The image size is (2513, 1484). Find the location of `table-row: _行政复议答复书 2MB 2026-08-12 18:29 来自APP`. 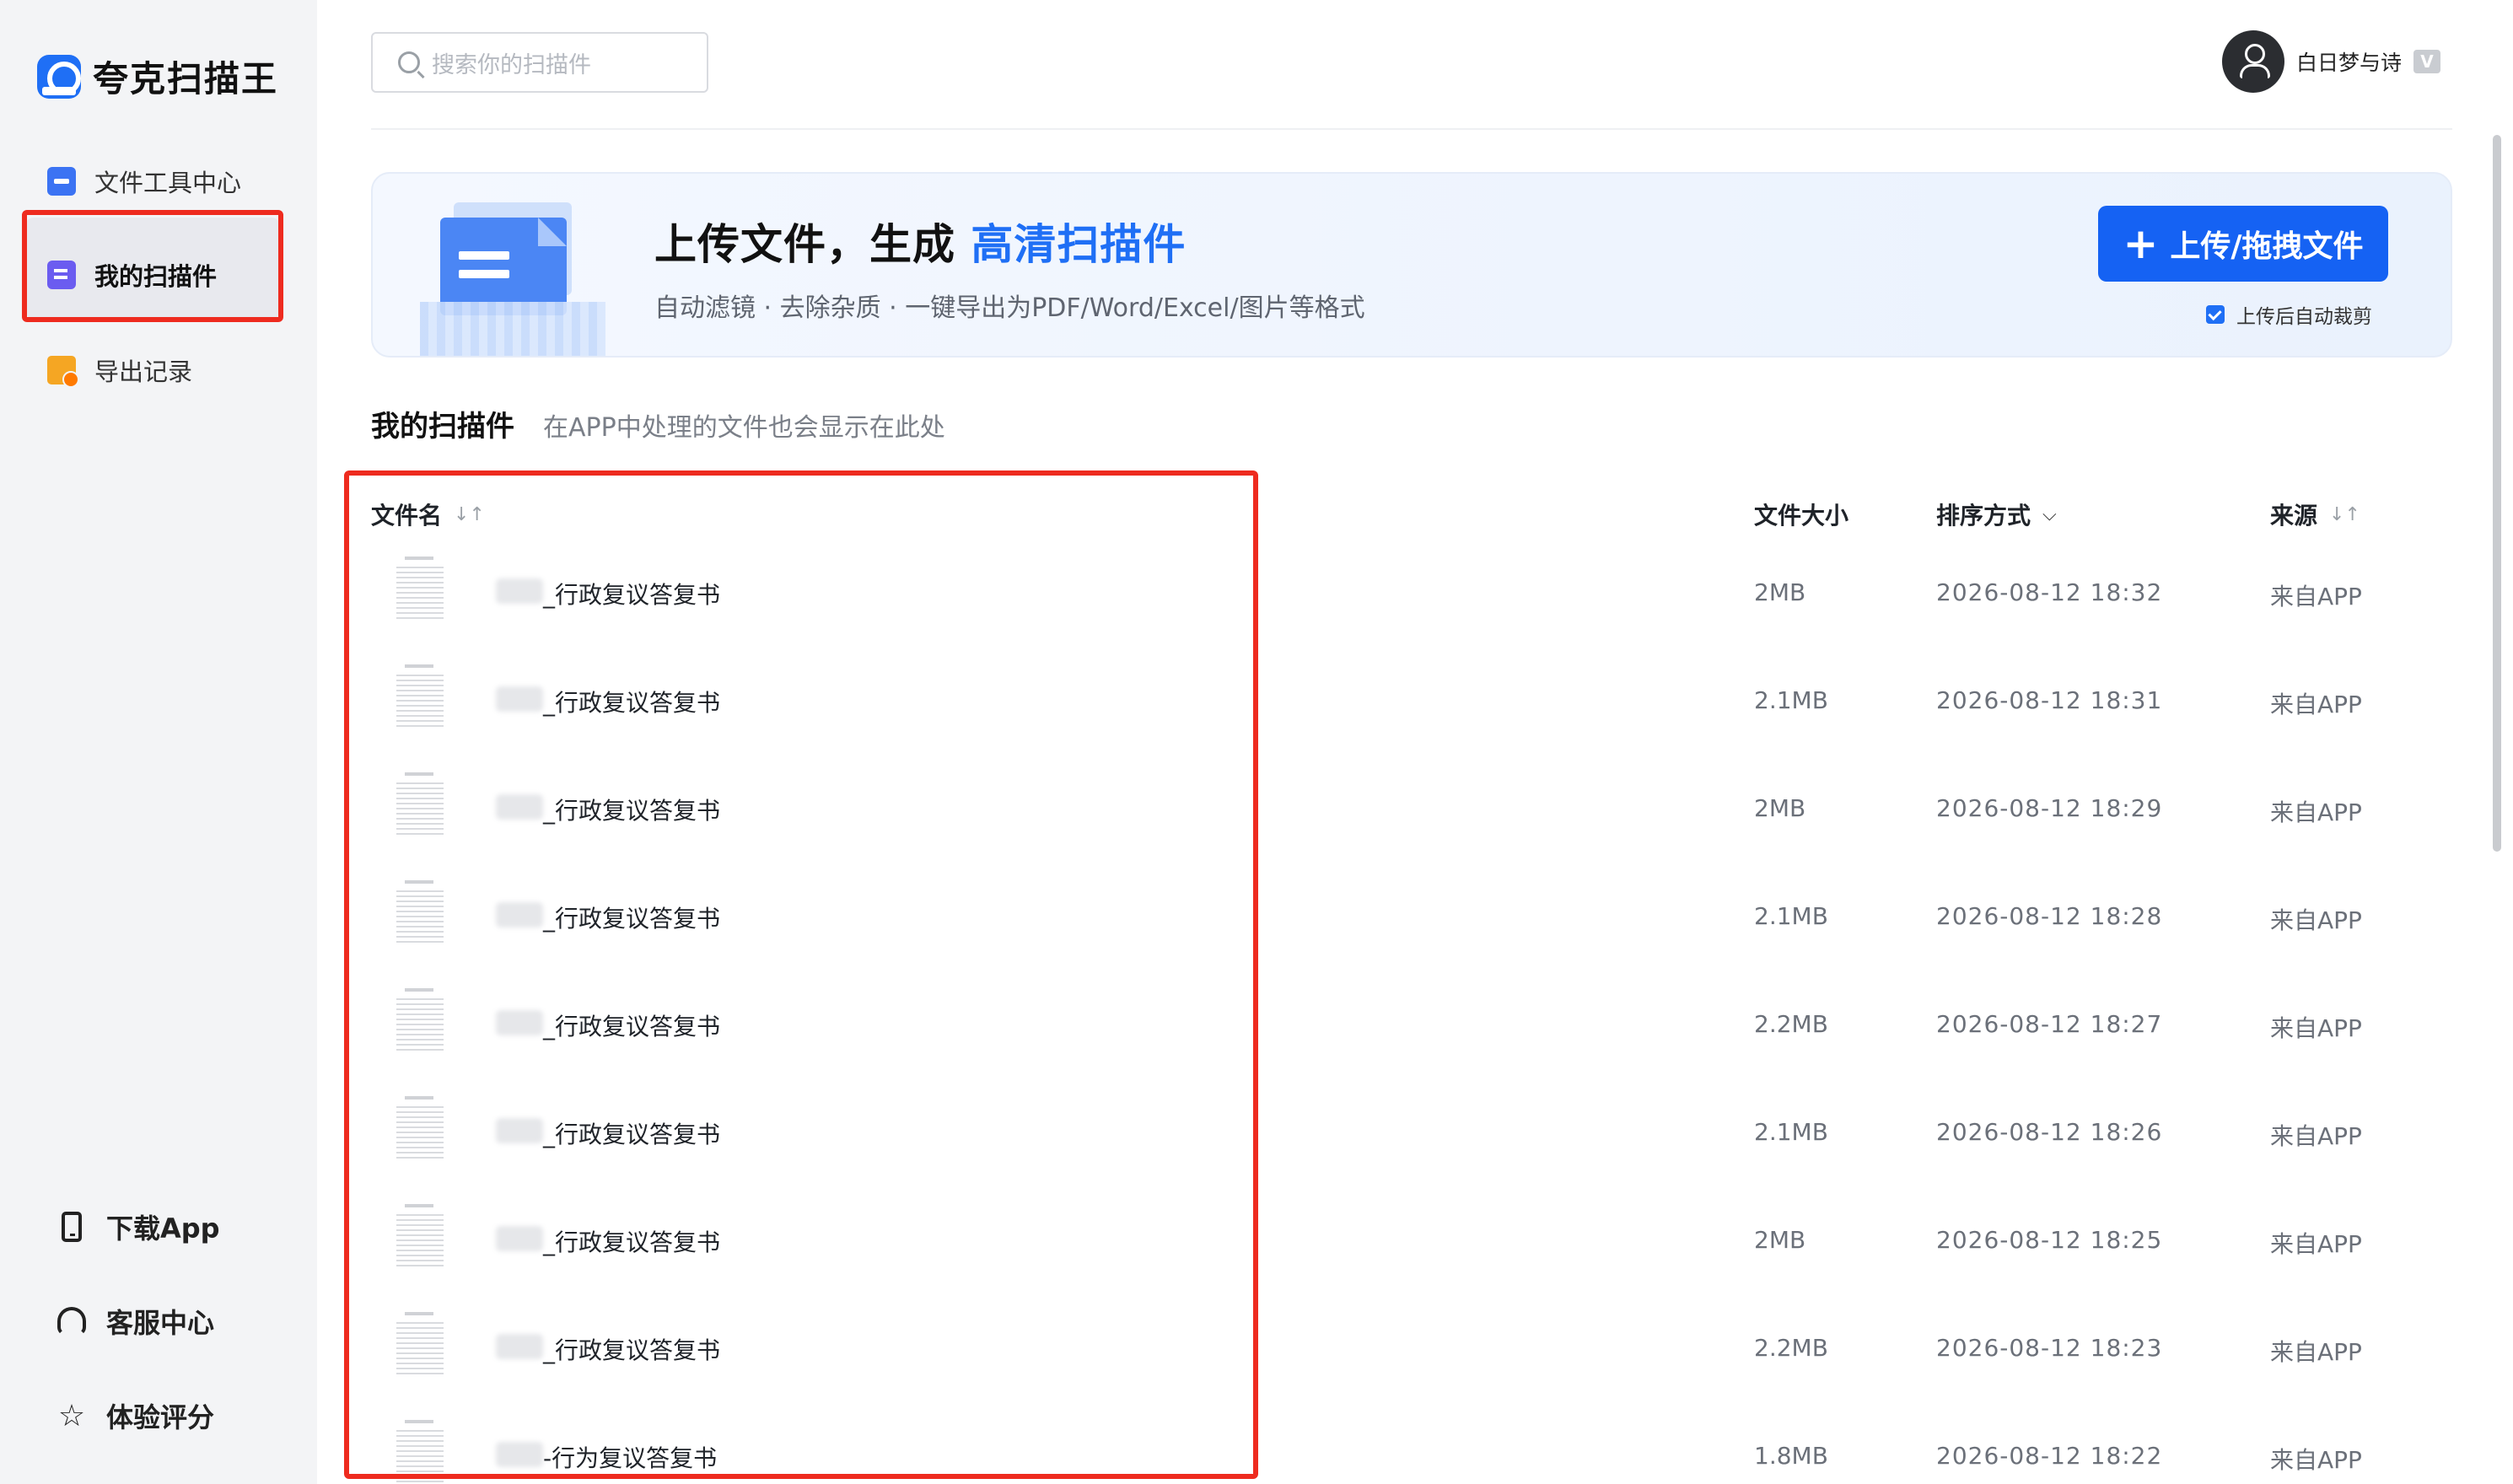

table-row: _行政复议答复书 2MB 2026-08-12 18:29 来自APP is located at coordinates (1415, 821).